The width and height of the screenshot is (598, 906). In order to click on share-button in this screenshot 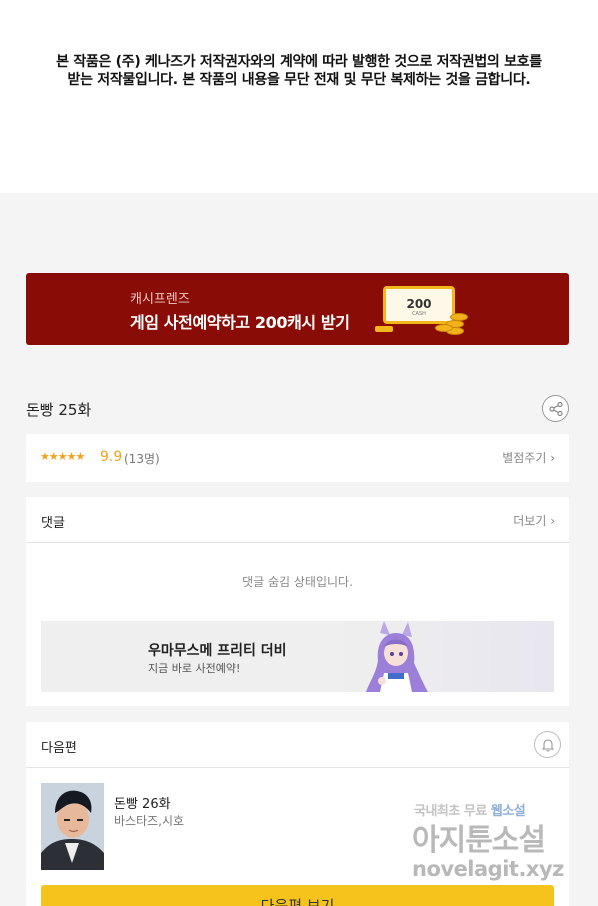, I will do `click(555, 408)`.